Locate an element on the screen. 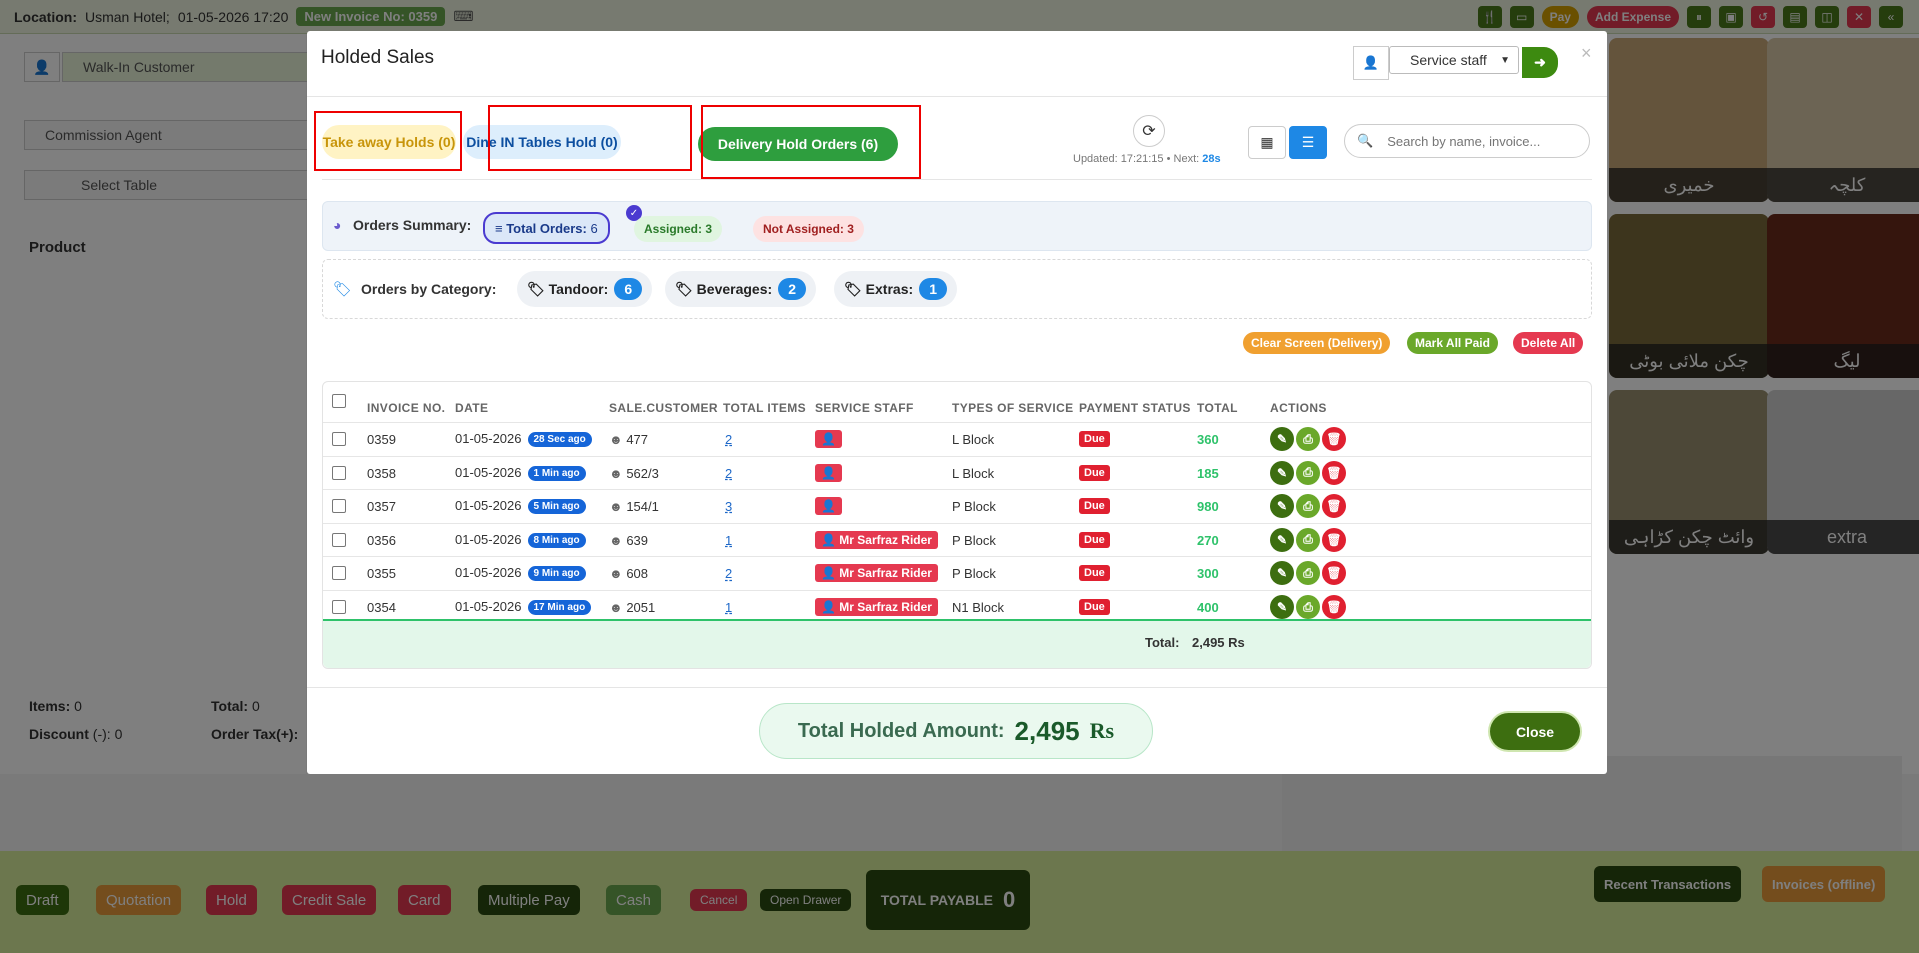  service-type: L Block is located at coordinates (973, 439).